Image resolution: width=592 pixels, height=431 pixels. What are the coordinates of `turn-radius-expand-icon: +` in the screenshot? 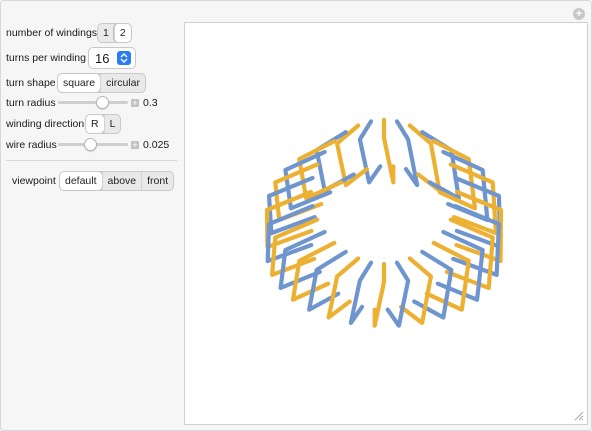 It's located at (135, 103).